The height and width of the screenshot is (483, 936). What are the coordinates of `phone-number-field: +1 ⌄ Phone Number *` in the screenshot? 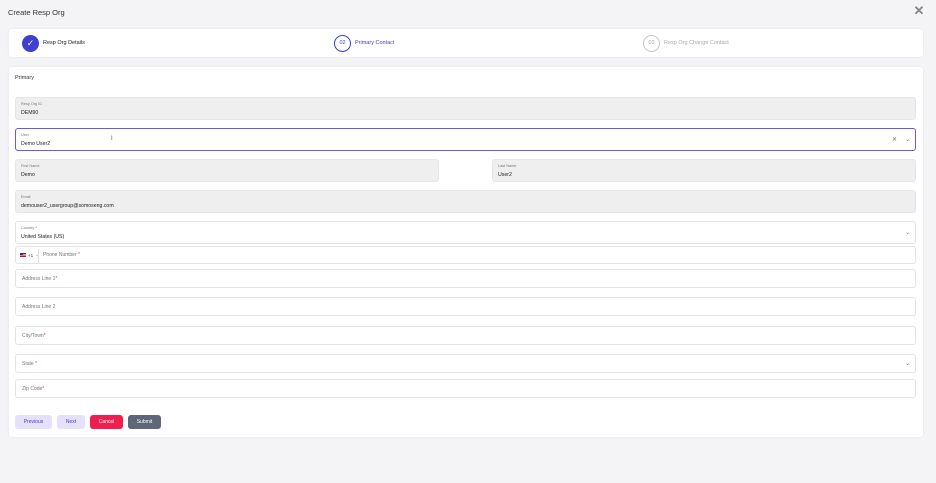 It's located at (465, 255).